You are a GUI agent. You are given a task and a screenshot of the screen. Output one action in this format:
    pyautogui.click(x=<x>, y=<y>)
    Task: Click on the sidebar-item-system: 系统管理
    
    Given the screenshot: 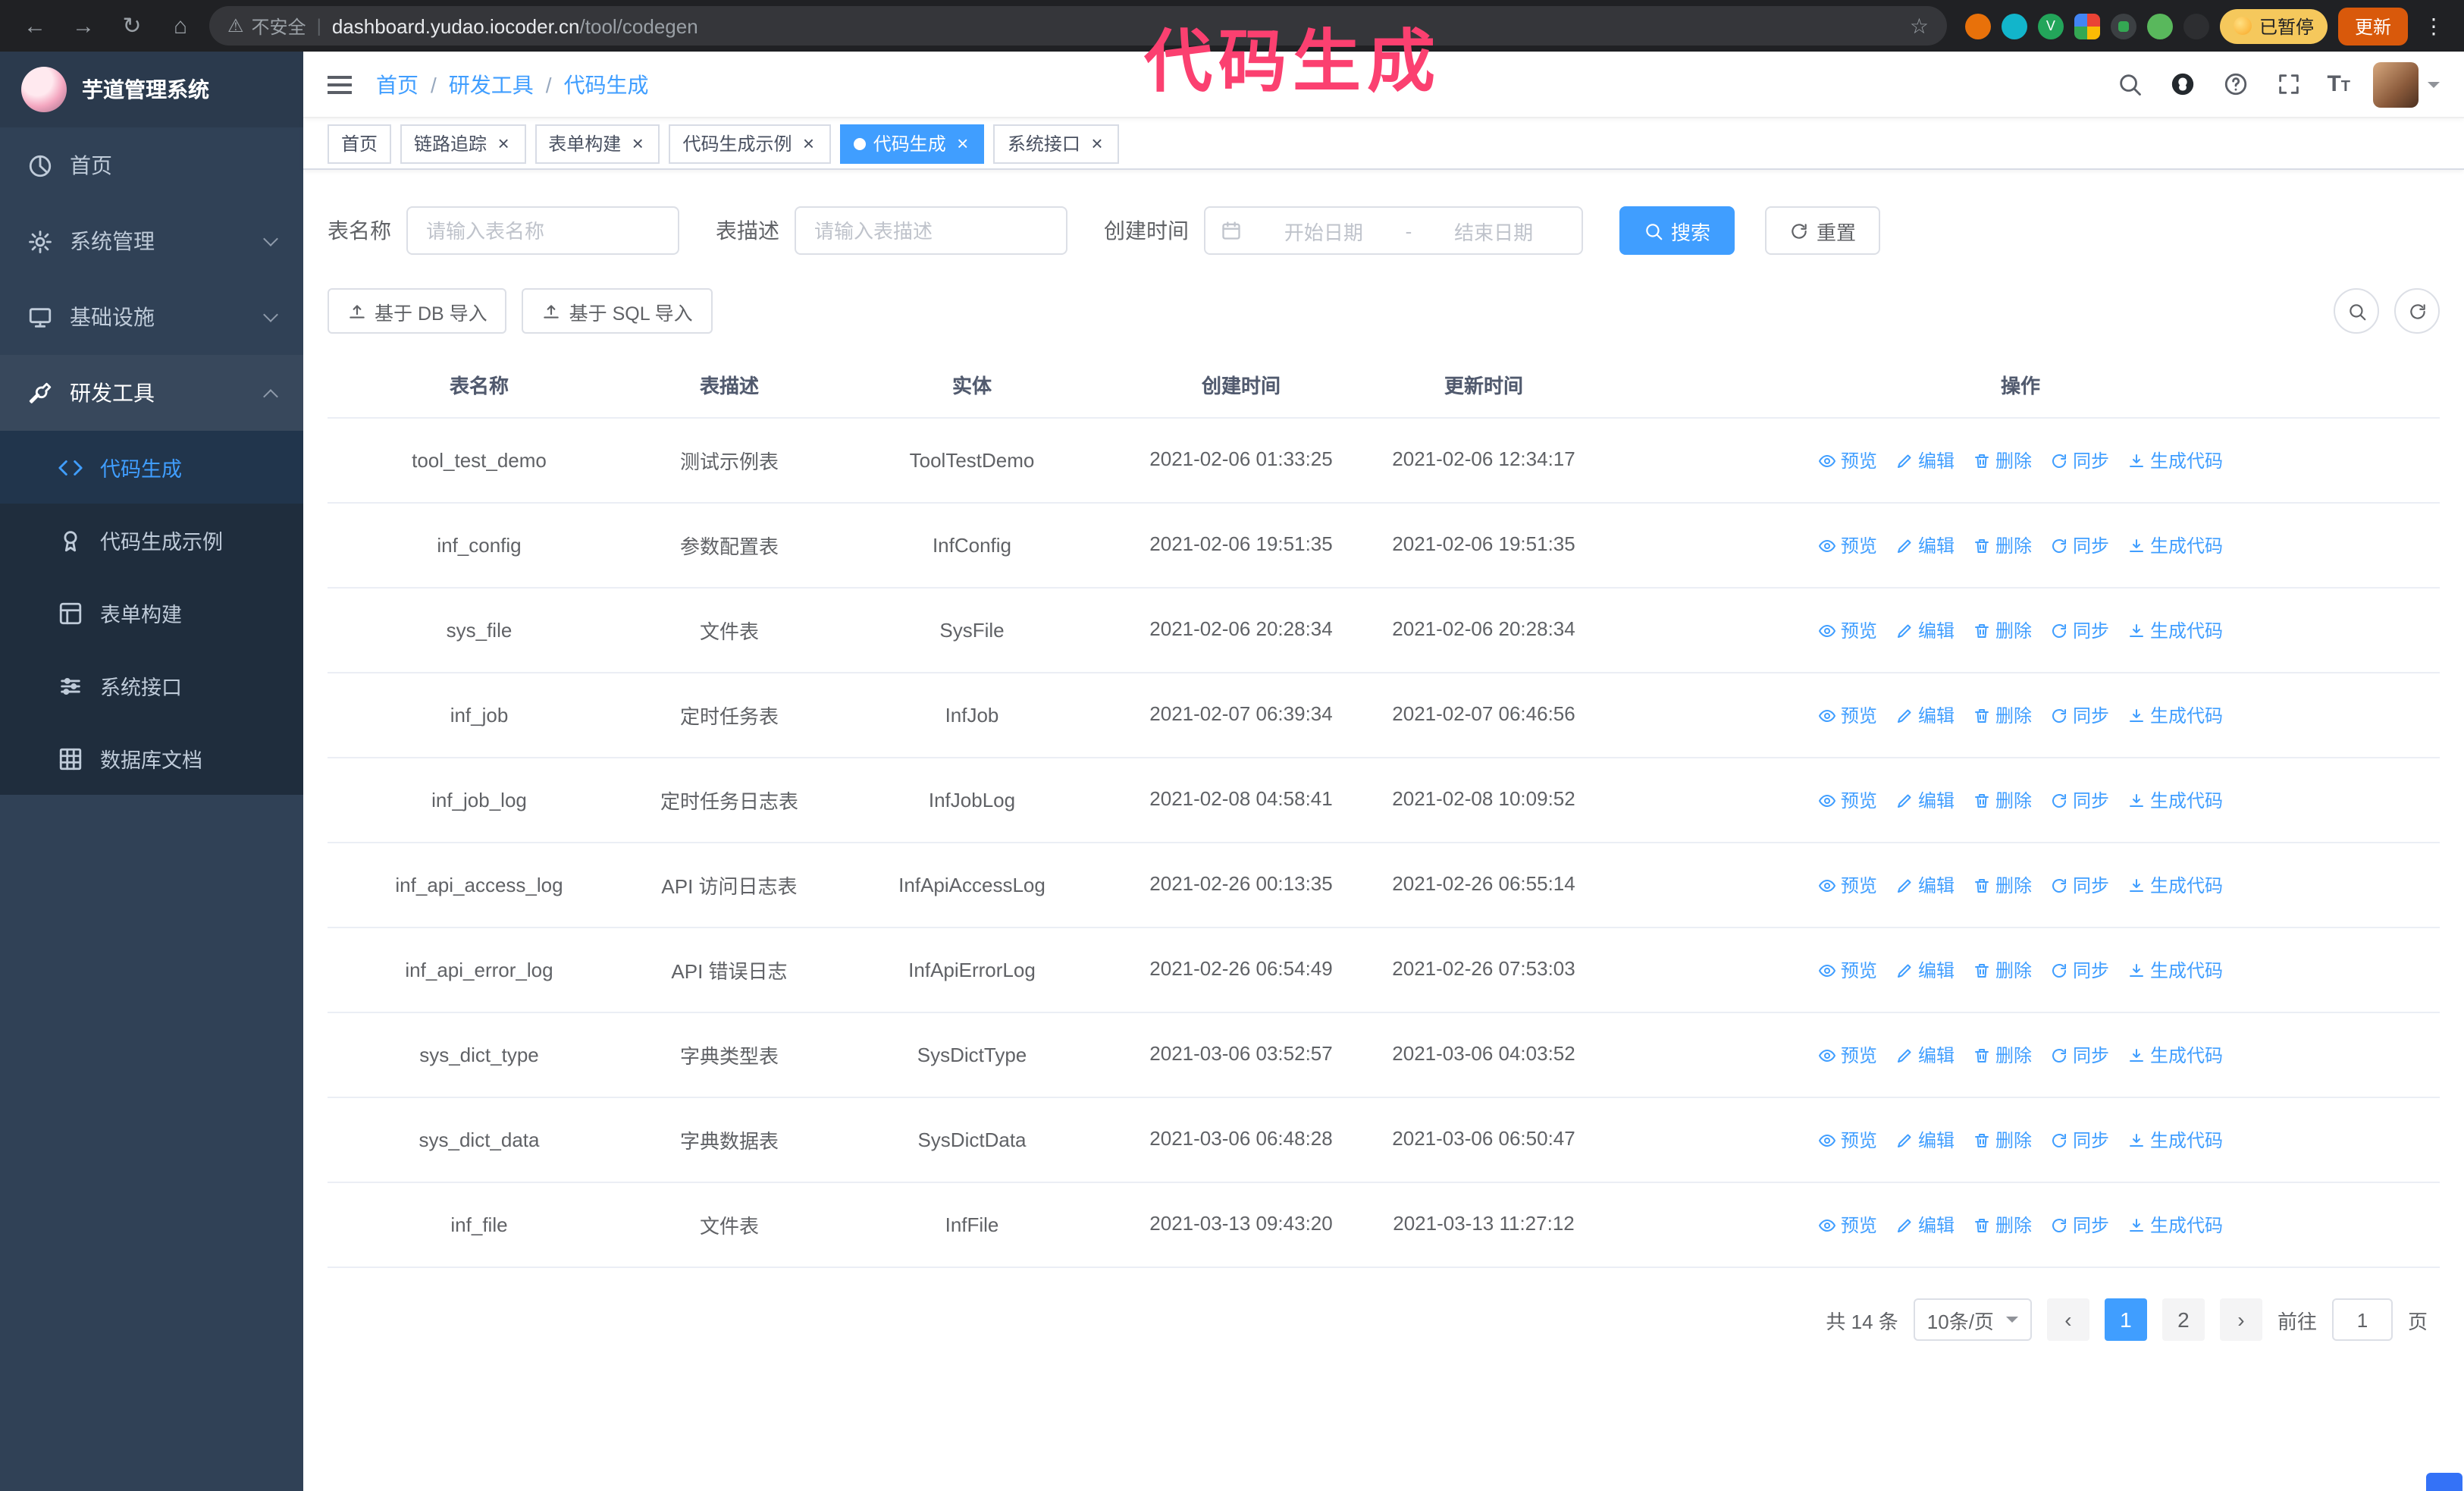 What is the action you would take?
    pyautogui.click(x=151, y=241)
    